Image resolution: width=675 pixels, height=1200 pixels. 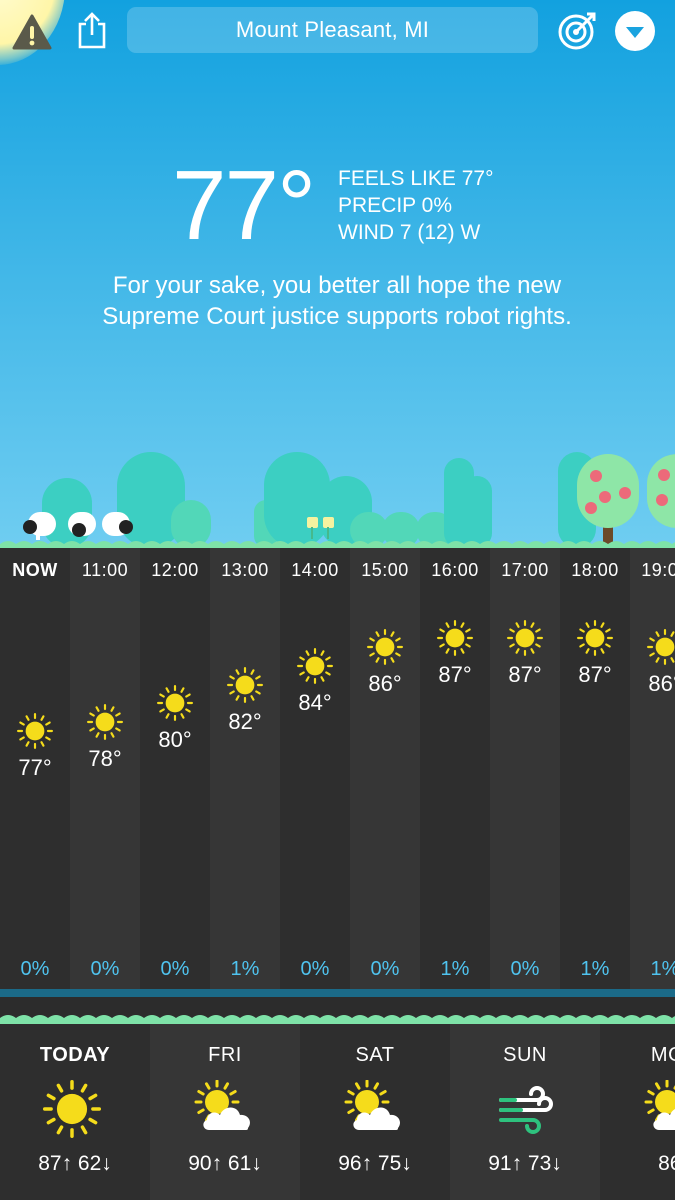 I want to click on day-column: FRI 90↑ 61↓, so click(x=225, y=1112).